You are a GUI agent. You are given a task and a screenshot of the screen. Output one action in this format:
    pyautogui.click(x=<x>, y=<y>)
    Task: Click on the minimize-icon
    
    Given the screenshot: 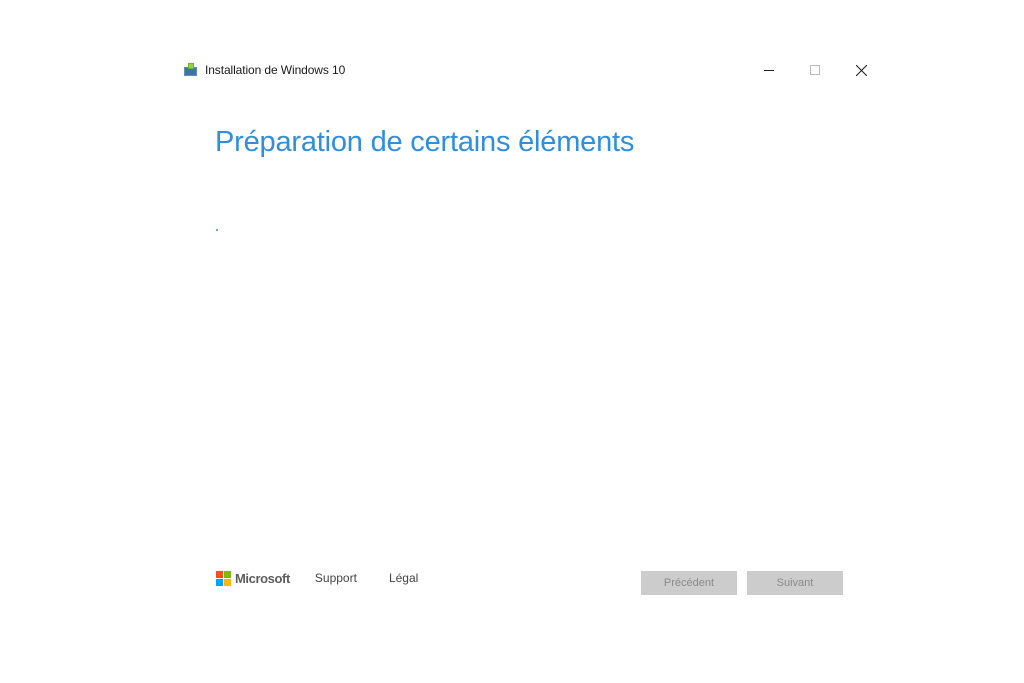 What is the action you would take?
    pyautogui.click(x=769, y=70)
    